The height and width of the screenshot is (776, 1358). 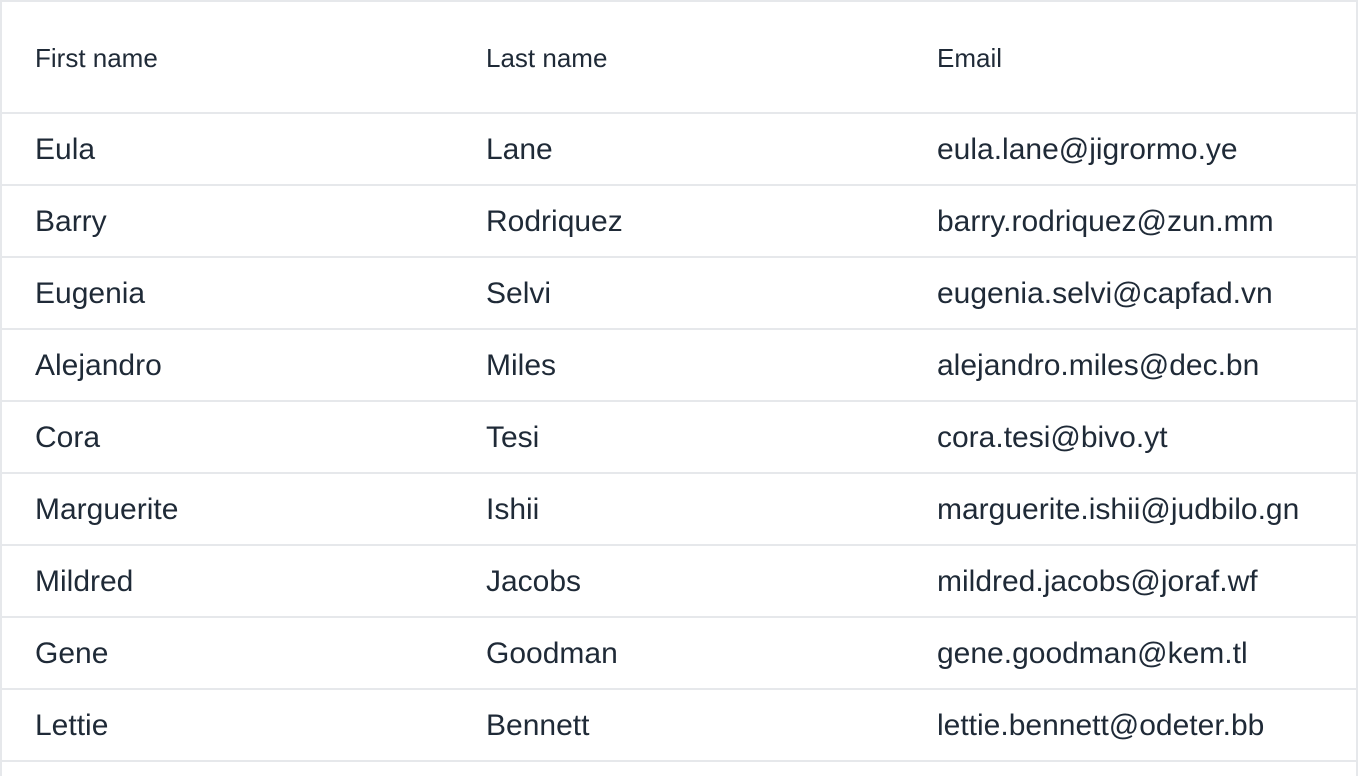 What do you see at coordinates (1118, 509) in the screenshot?
I see `cell-email: marguerite.ishii@judbilo.gn` at bounding box center [1118, 509].